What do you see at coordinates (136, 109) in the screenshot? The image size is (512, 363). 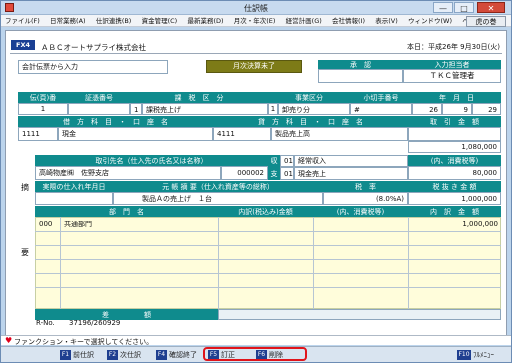 I see `tax-class-code: 1` at bounding box center [136, 109].